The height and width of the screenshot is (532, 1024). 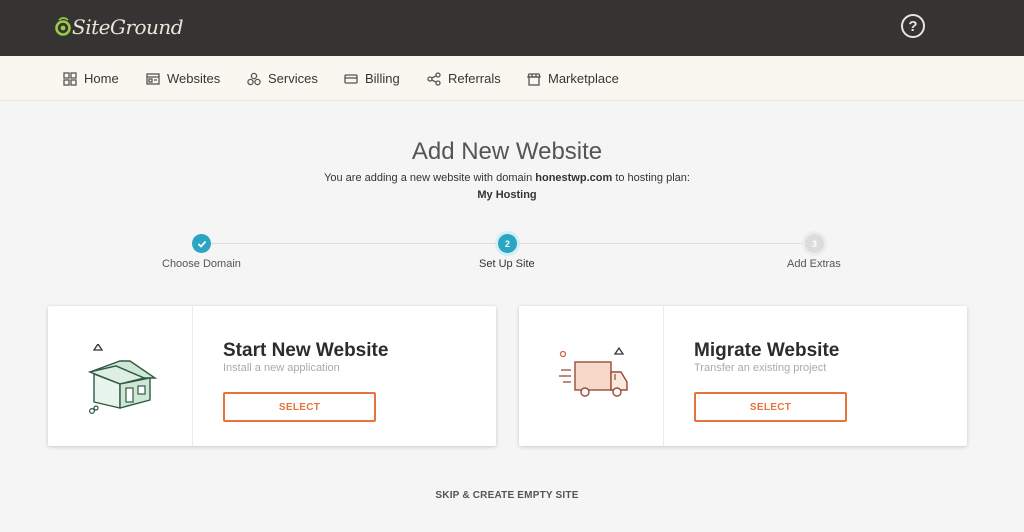 What do you see at coordinates (63, 26) in the screenshot?
I see `logo-swirl-icon` at bounding box center [63, 26].